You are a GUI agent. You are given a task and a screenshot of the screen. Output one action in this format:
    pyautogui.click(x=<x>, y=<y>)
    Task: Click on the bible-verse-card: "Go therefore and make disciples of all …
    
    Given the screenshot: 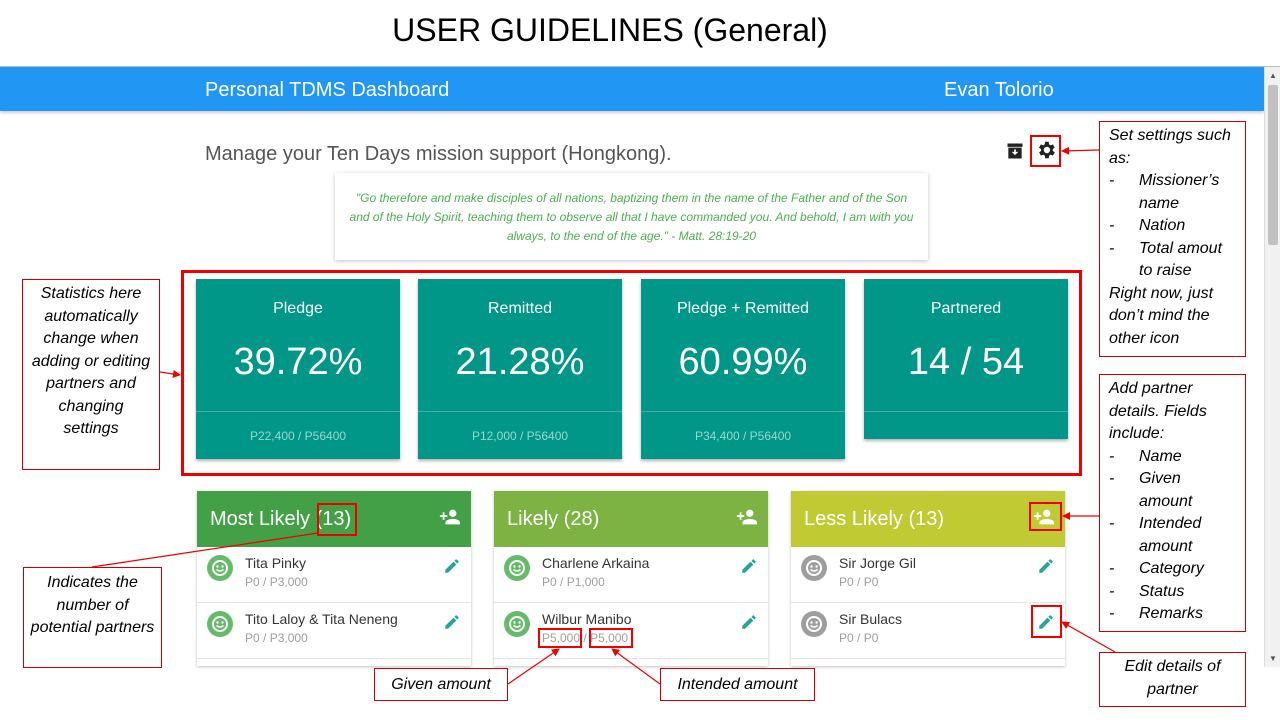 What is the action you would take?
    pyautogui.click(x=631, y=216)
    